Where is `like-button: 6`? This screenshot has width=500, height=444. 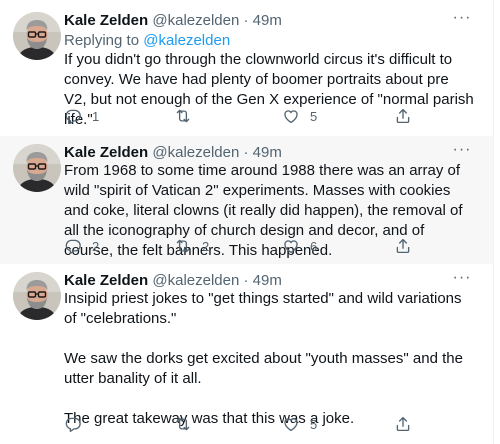
like-button: 6 is located at coordinates (299, 246).